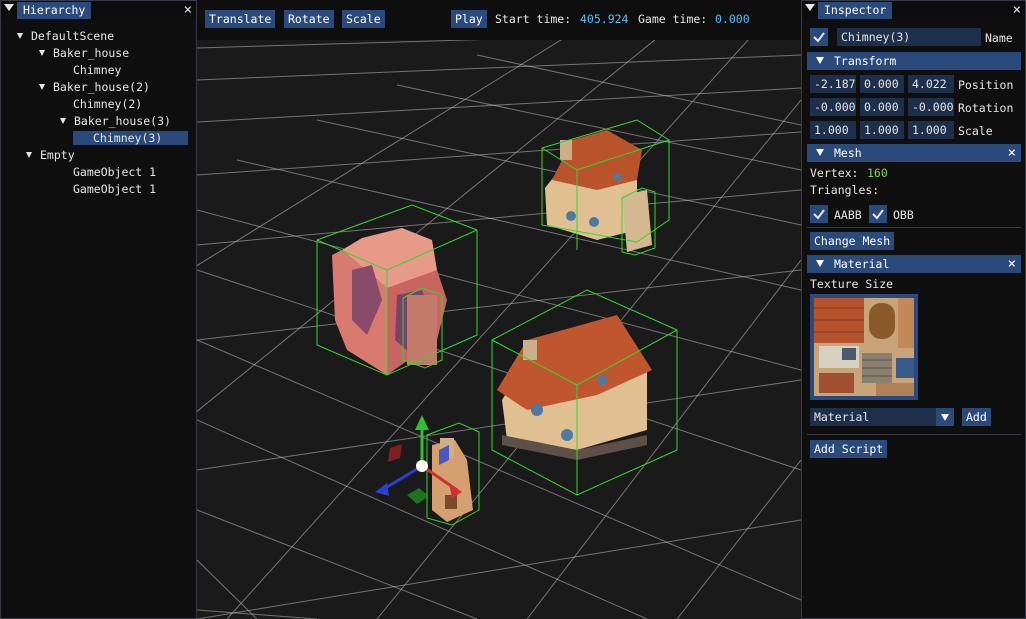  I want to click on rotate-button: Rotate, so click(309, 19).